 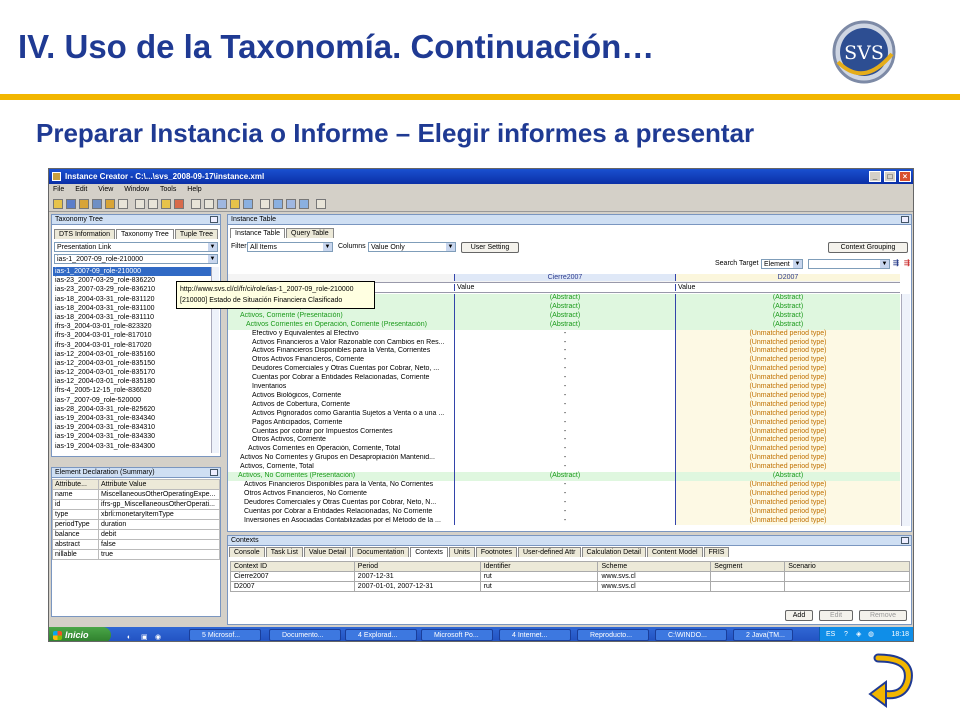 I want to click on role-list-item: ifrs-3_2004-03-01_role-823320, so click(x=133, y=326).